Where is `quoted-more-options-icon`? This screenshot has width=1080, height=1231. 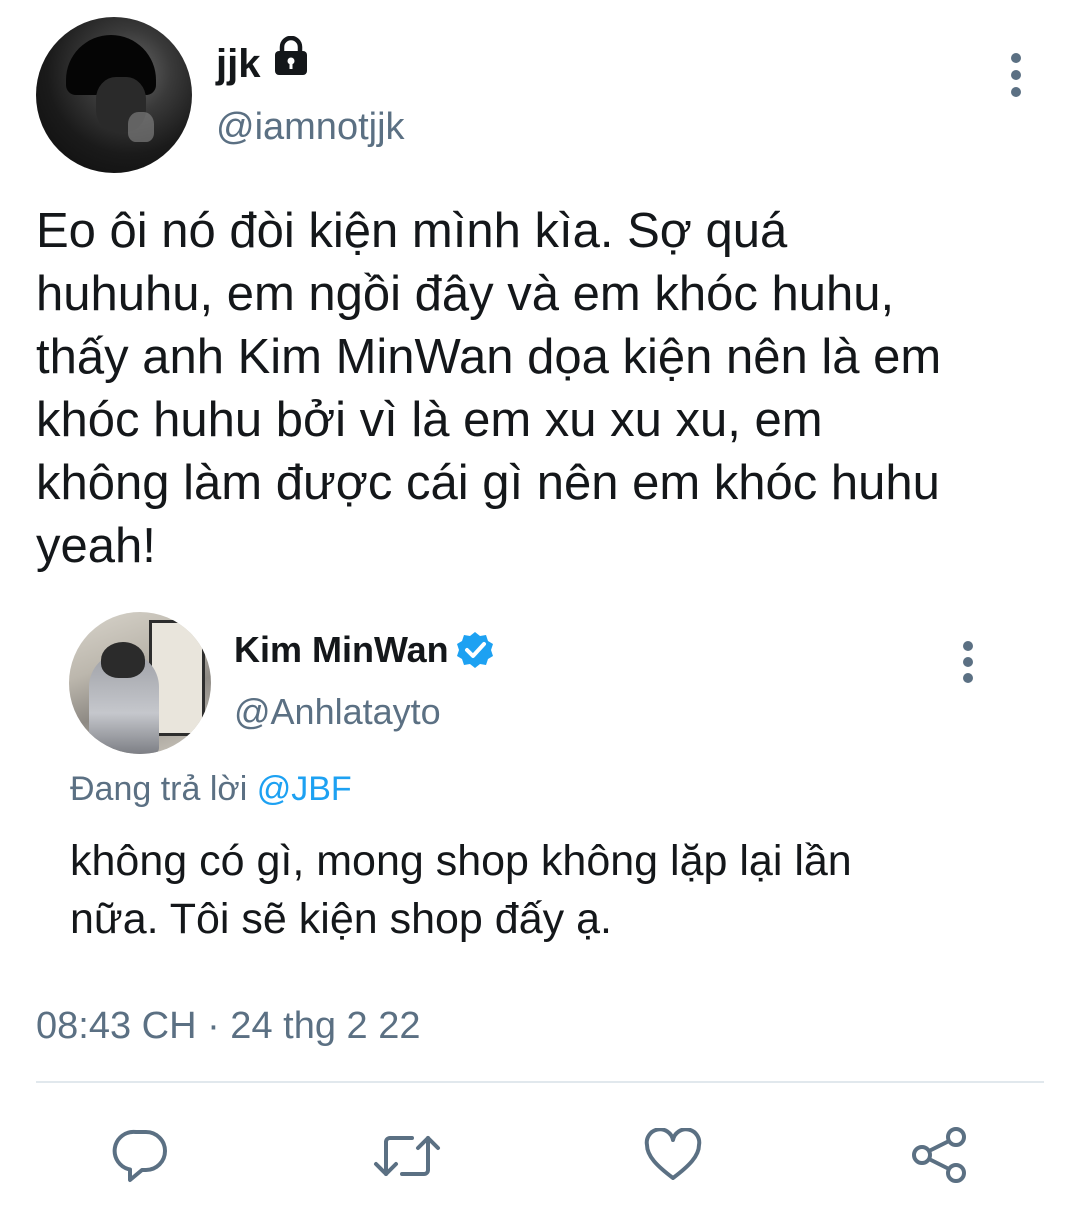 quoted-more-options-icon is located at coordinates (968, 666).